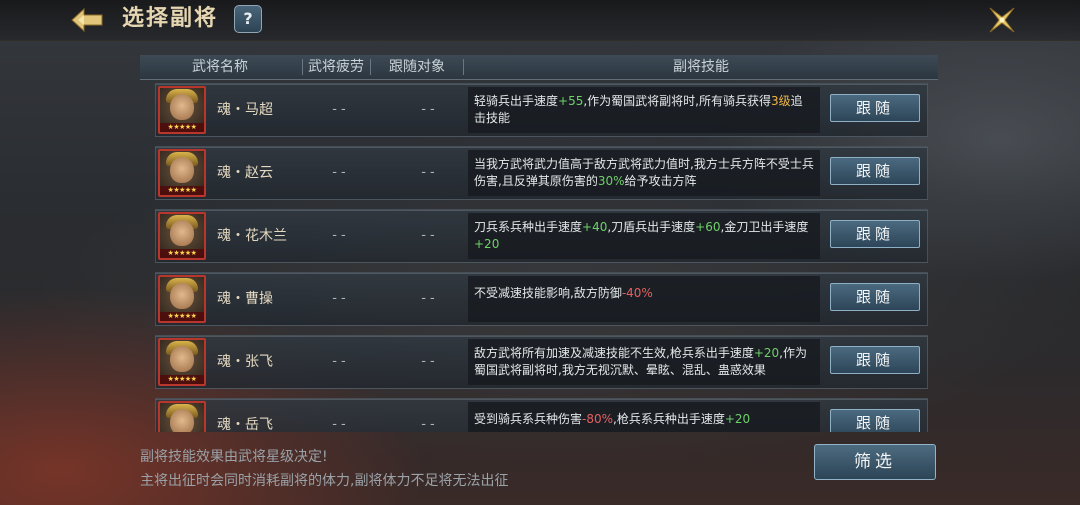 The height and width of the screenshot is (505, 1080). What do you see at coordinates (548, 293) in the screenshot?
I see `skill-text-segment: 不受减速技能影响,敌方防御` at bounding box center [548, 293].